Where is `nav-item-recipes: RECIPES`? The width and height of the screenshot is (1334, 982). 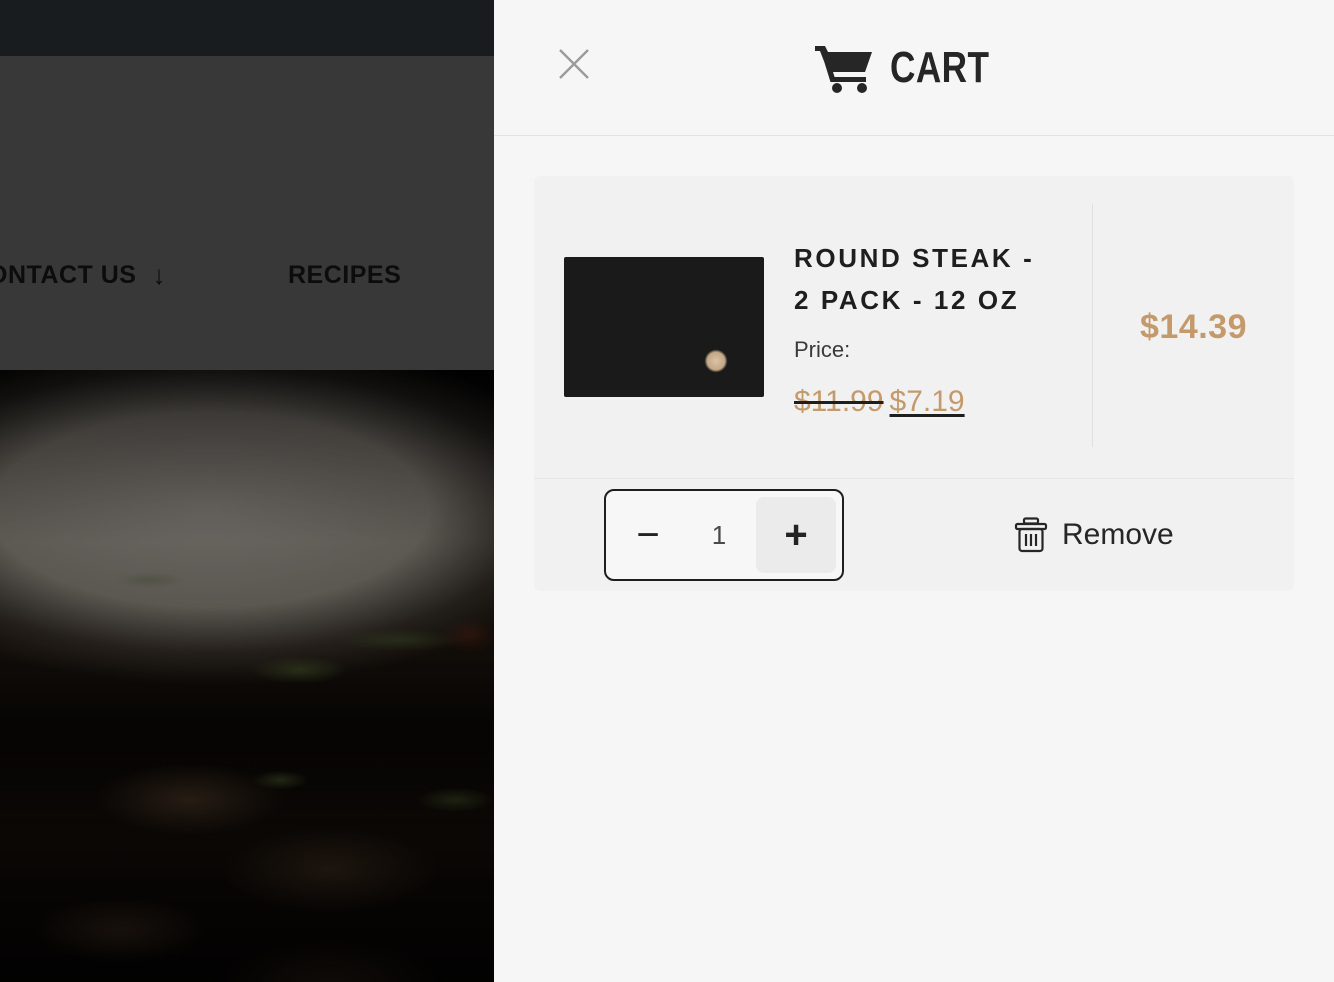 nav-item-recipes: RECIPES is located at coordinates (344, 275).